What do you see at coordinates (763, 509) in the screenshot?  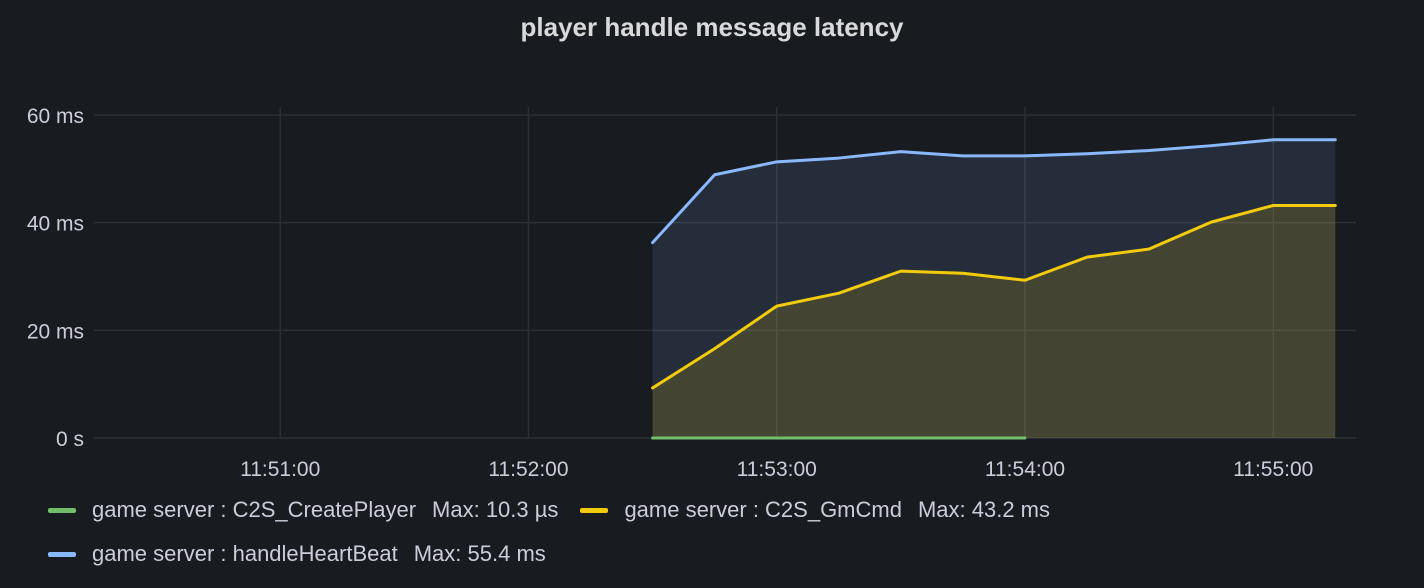 I see `legend-series-name: game server : C2S_GmCmd` at bounding box center [763, 509].